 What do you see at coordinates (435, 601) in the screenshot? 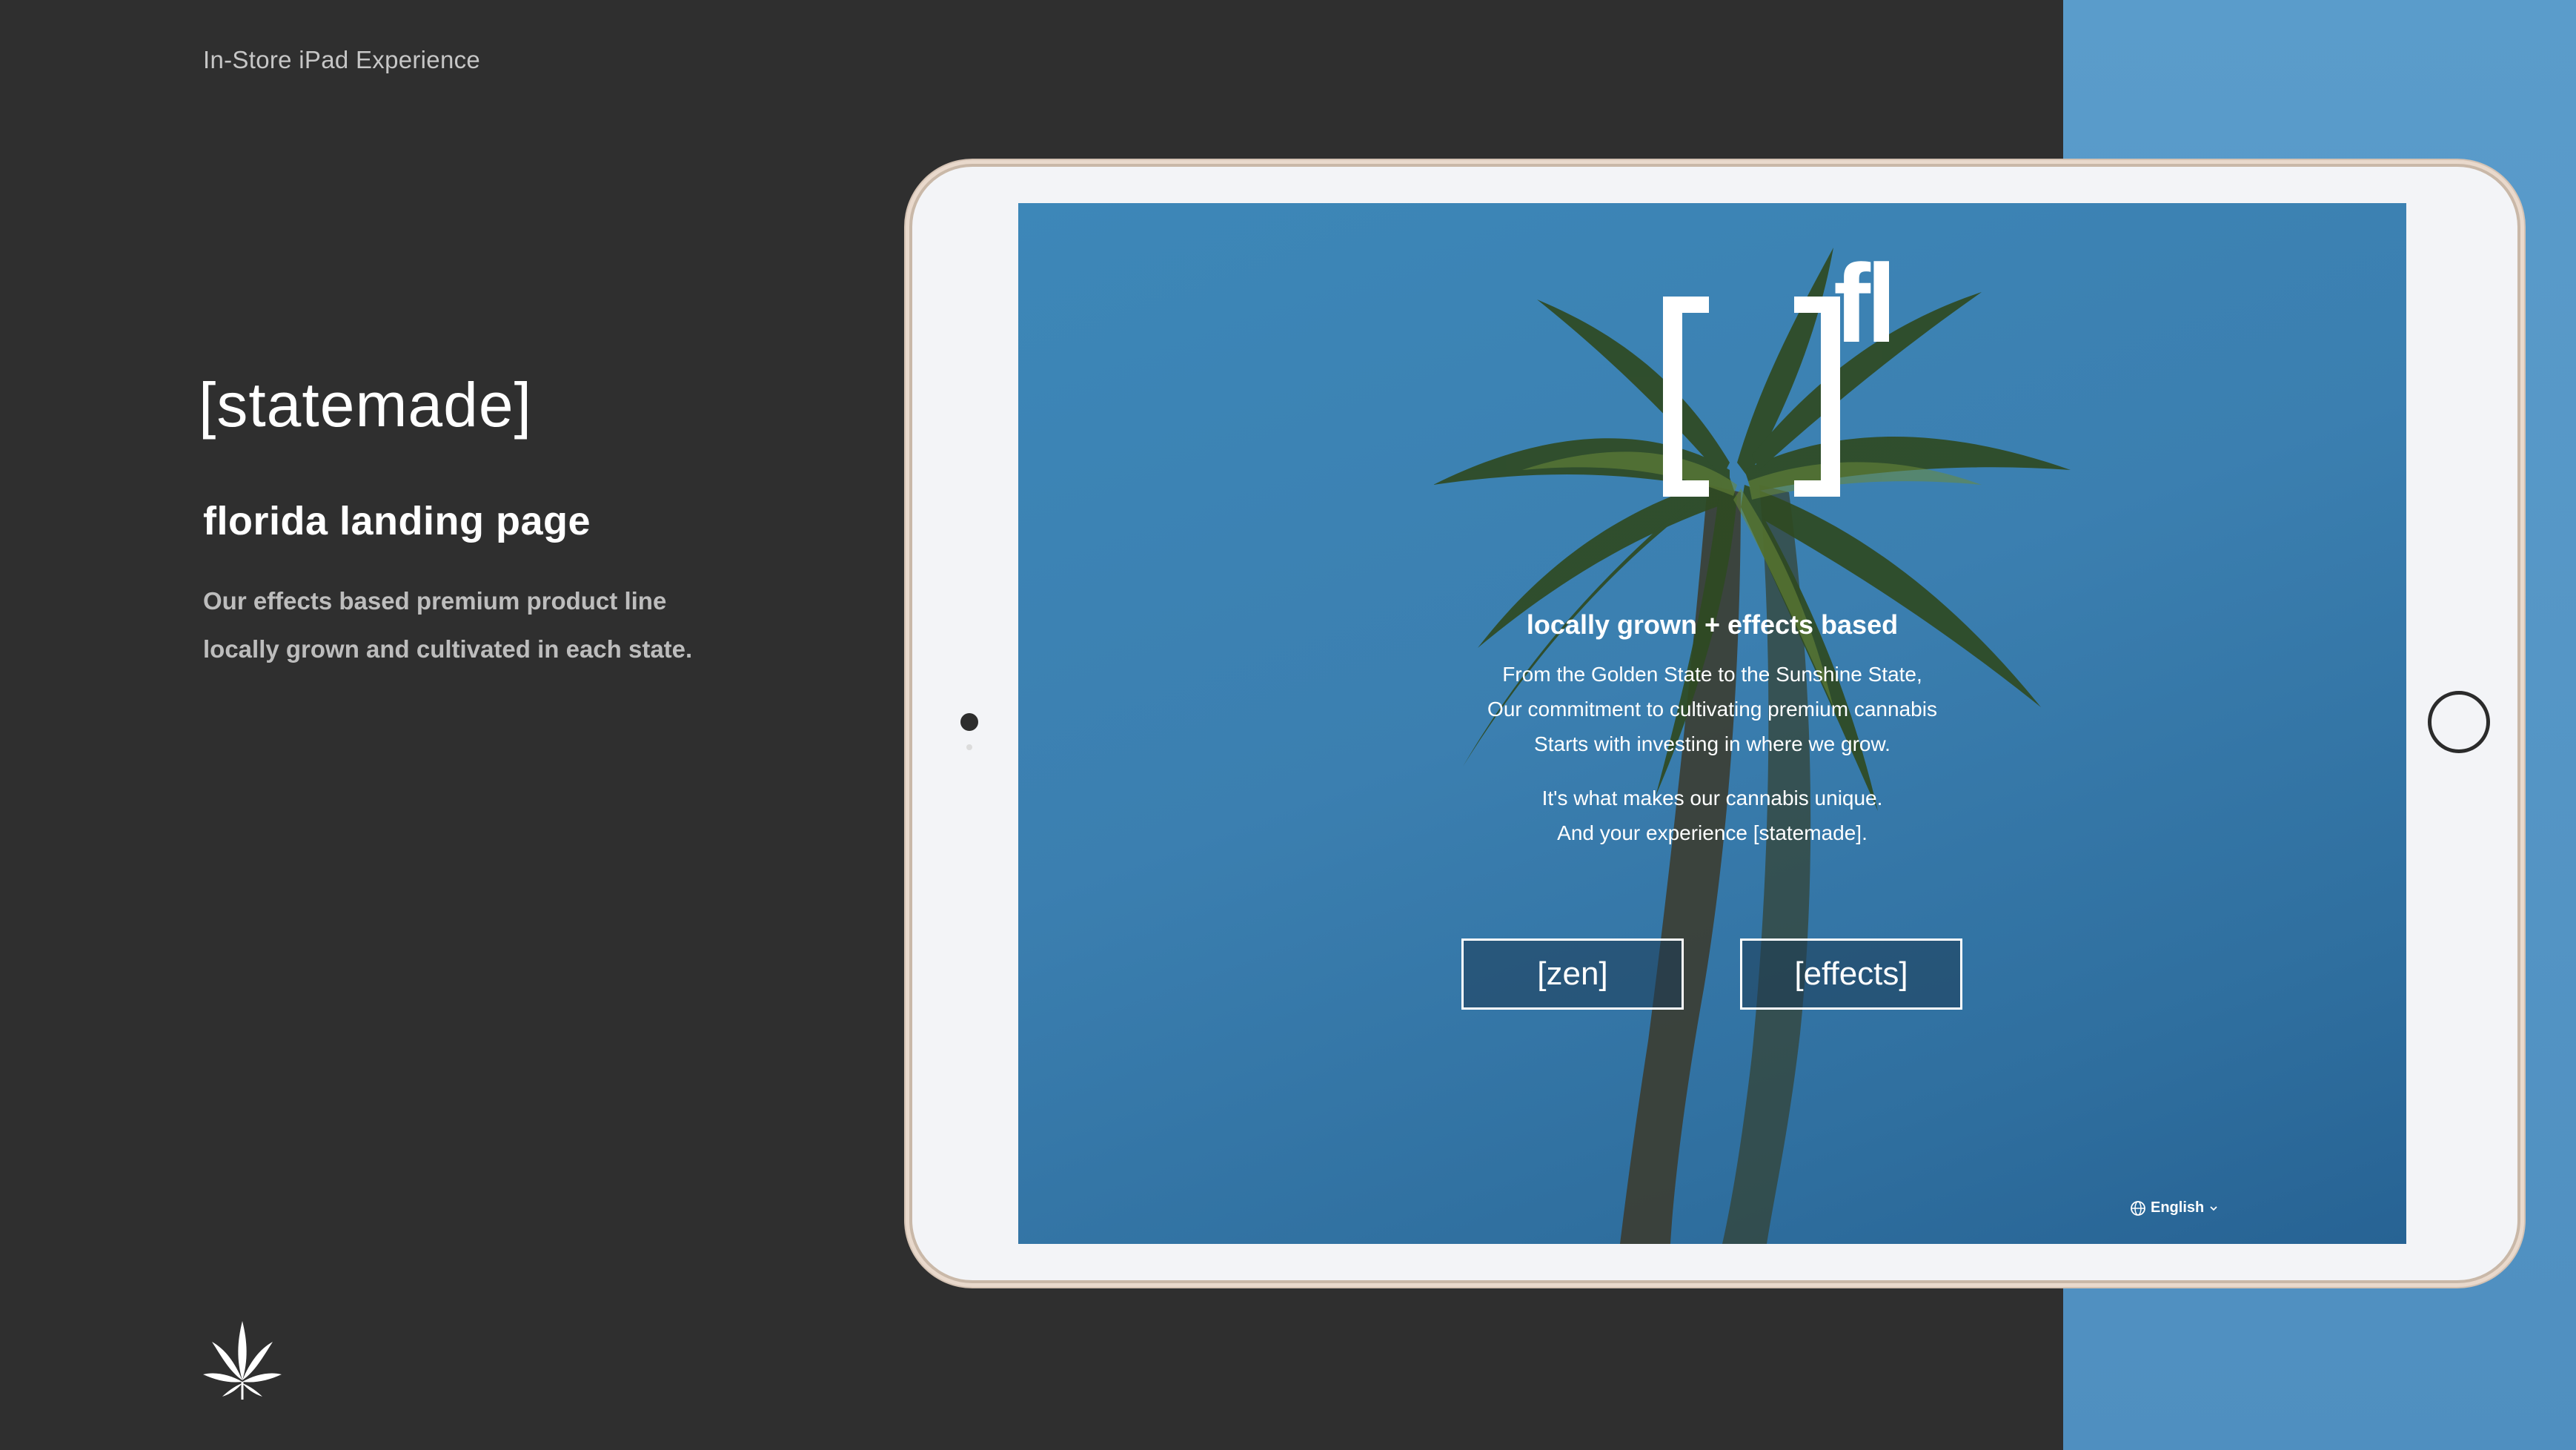
I see `description-line: Our effects based premium product line` at bounding box center [435, 601].